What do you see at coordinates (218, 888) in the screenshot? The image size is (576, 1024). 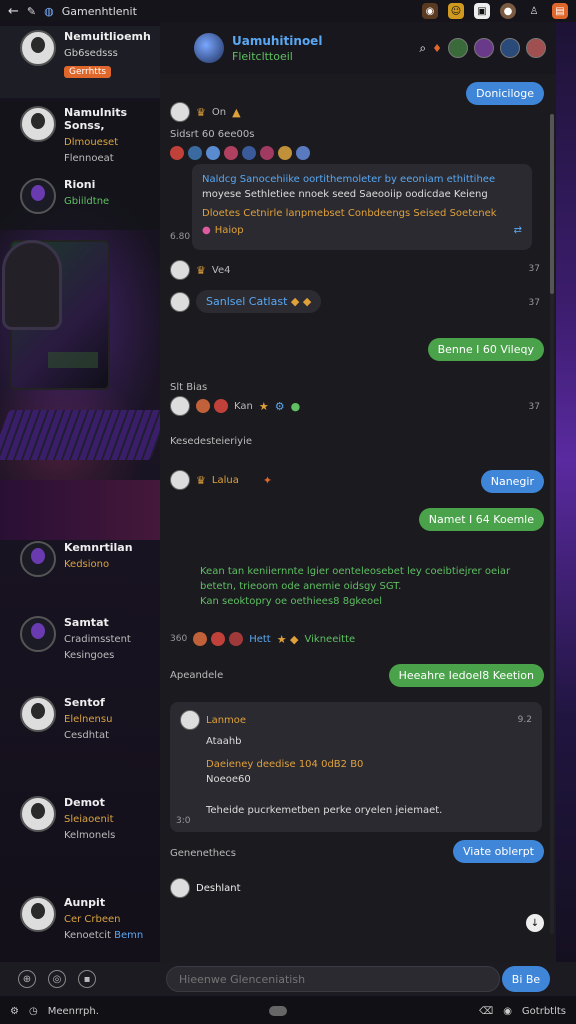 I see `sender-name: Deshlant` at bounding box center [218, 888].